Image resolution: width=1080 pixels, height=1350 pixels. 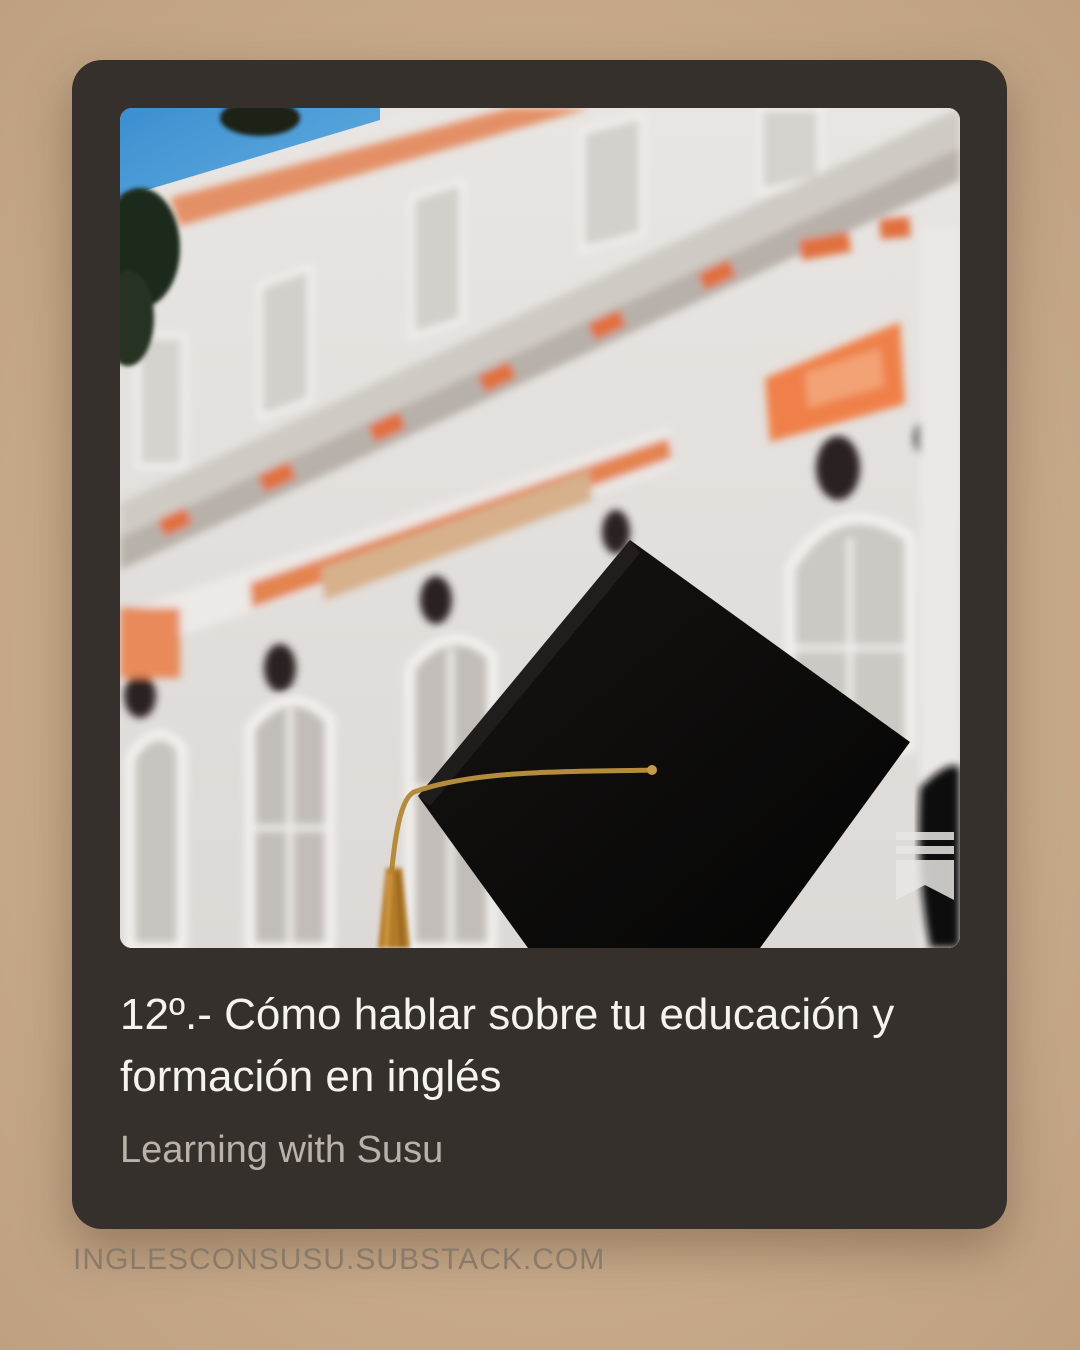 I want to click on bookmark-icon, so click(x=925, y=866).